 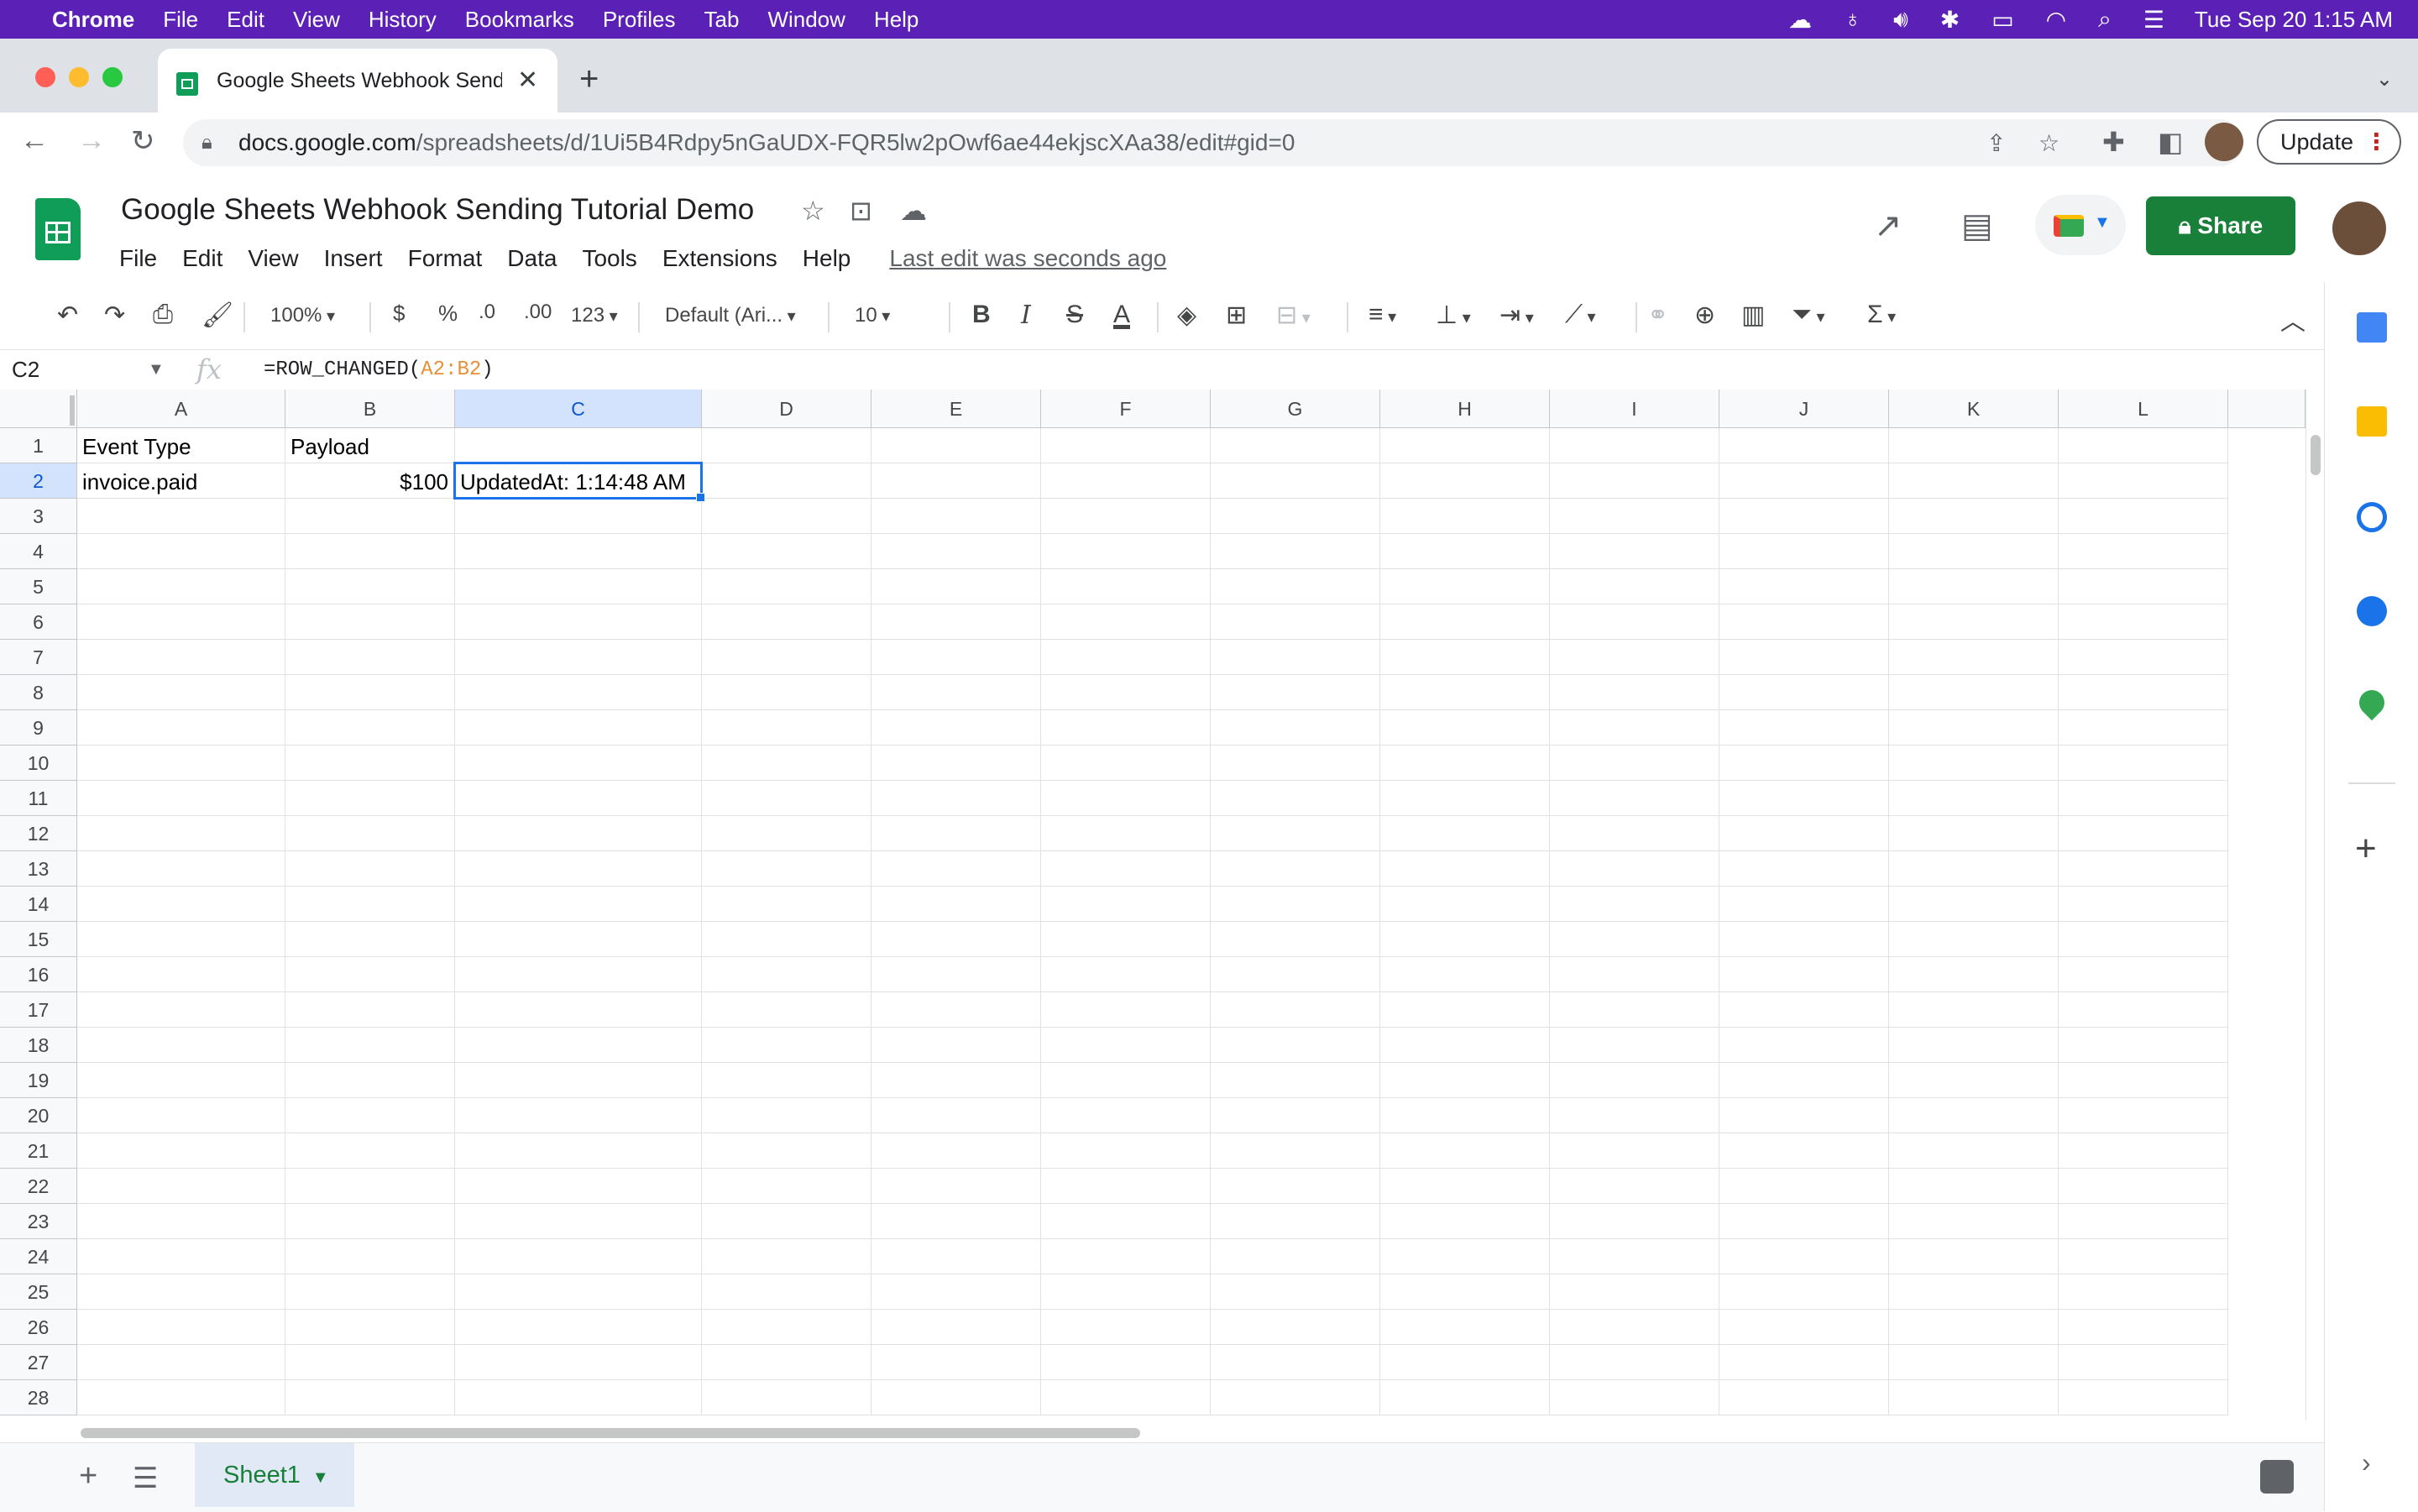 What do you see at coordinates (163, 315) in the screenshot?
I see `print-icon: ⎙` at bounding box center [163, 315].